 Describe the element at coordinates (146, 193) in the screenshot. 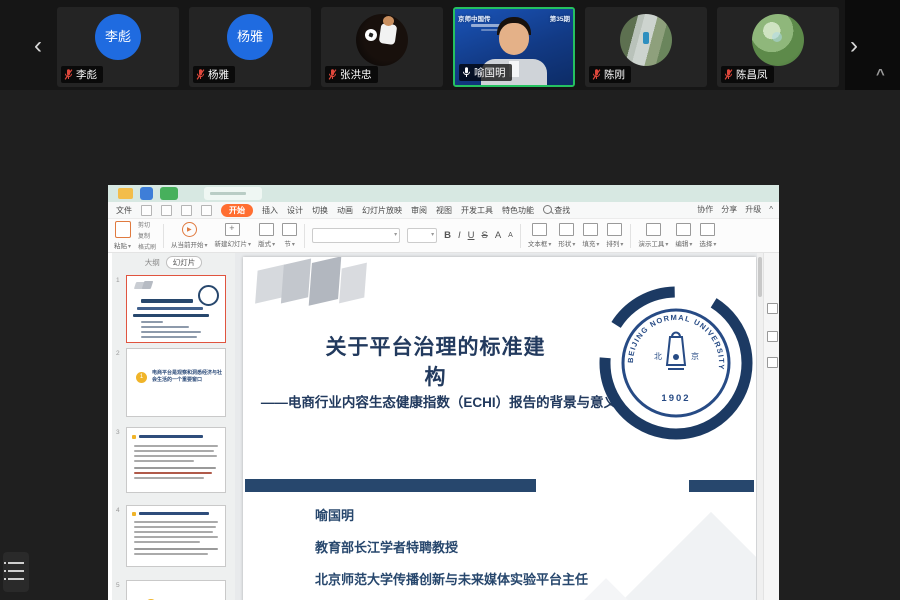

I see `wps-app-icon` at that location.